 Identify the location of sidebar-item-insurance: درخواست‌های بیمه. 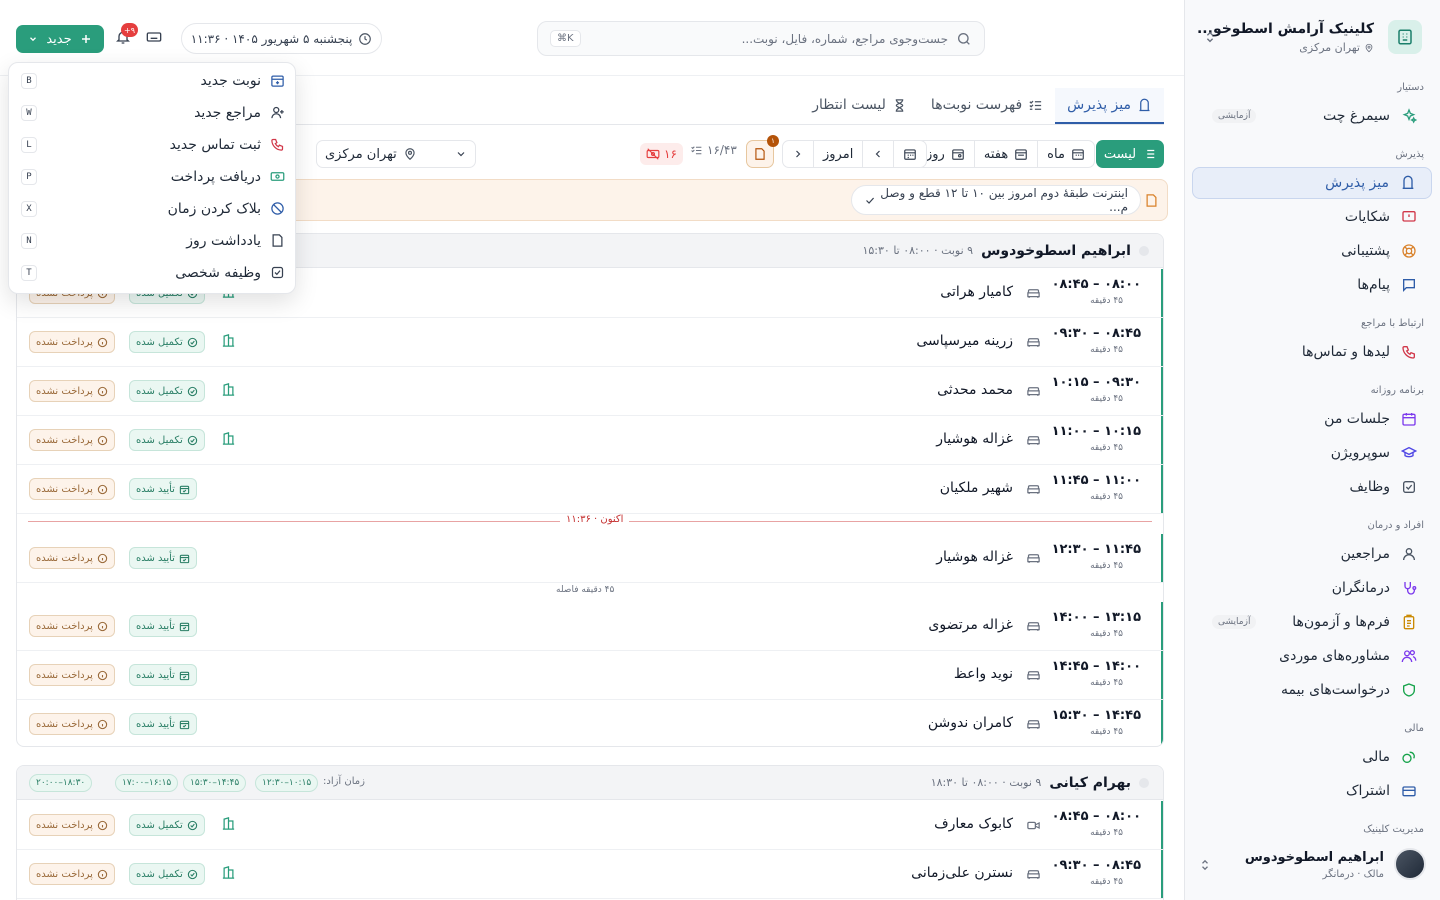
(1312, 690).